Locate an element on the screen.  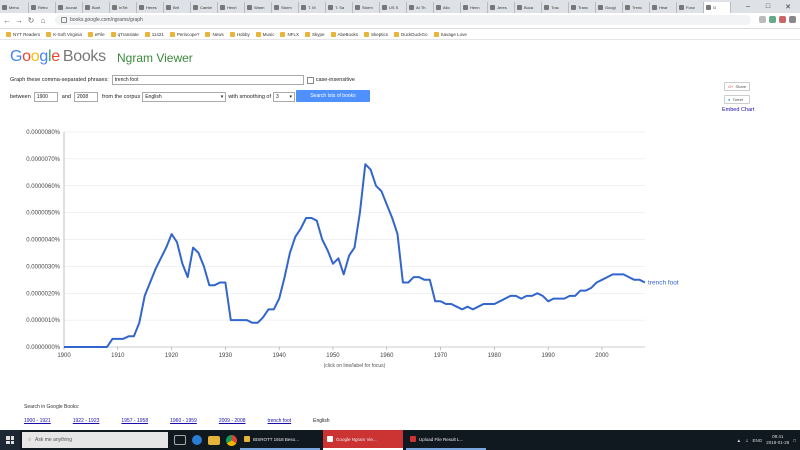
corpus-select: English ▾ is located at coordinates (184, 97).